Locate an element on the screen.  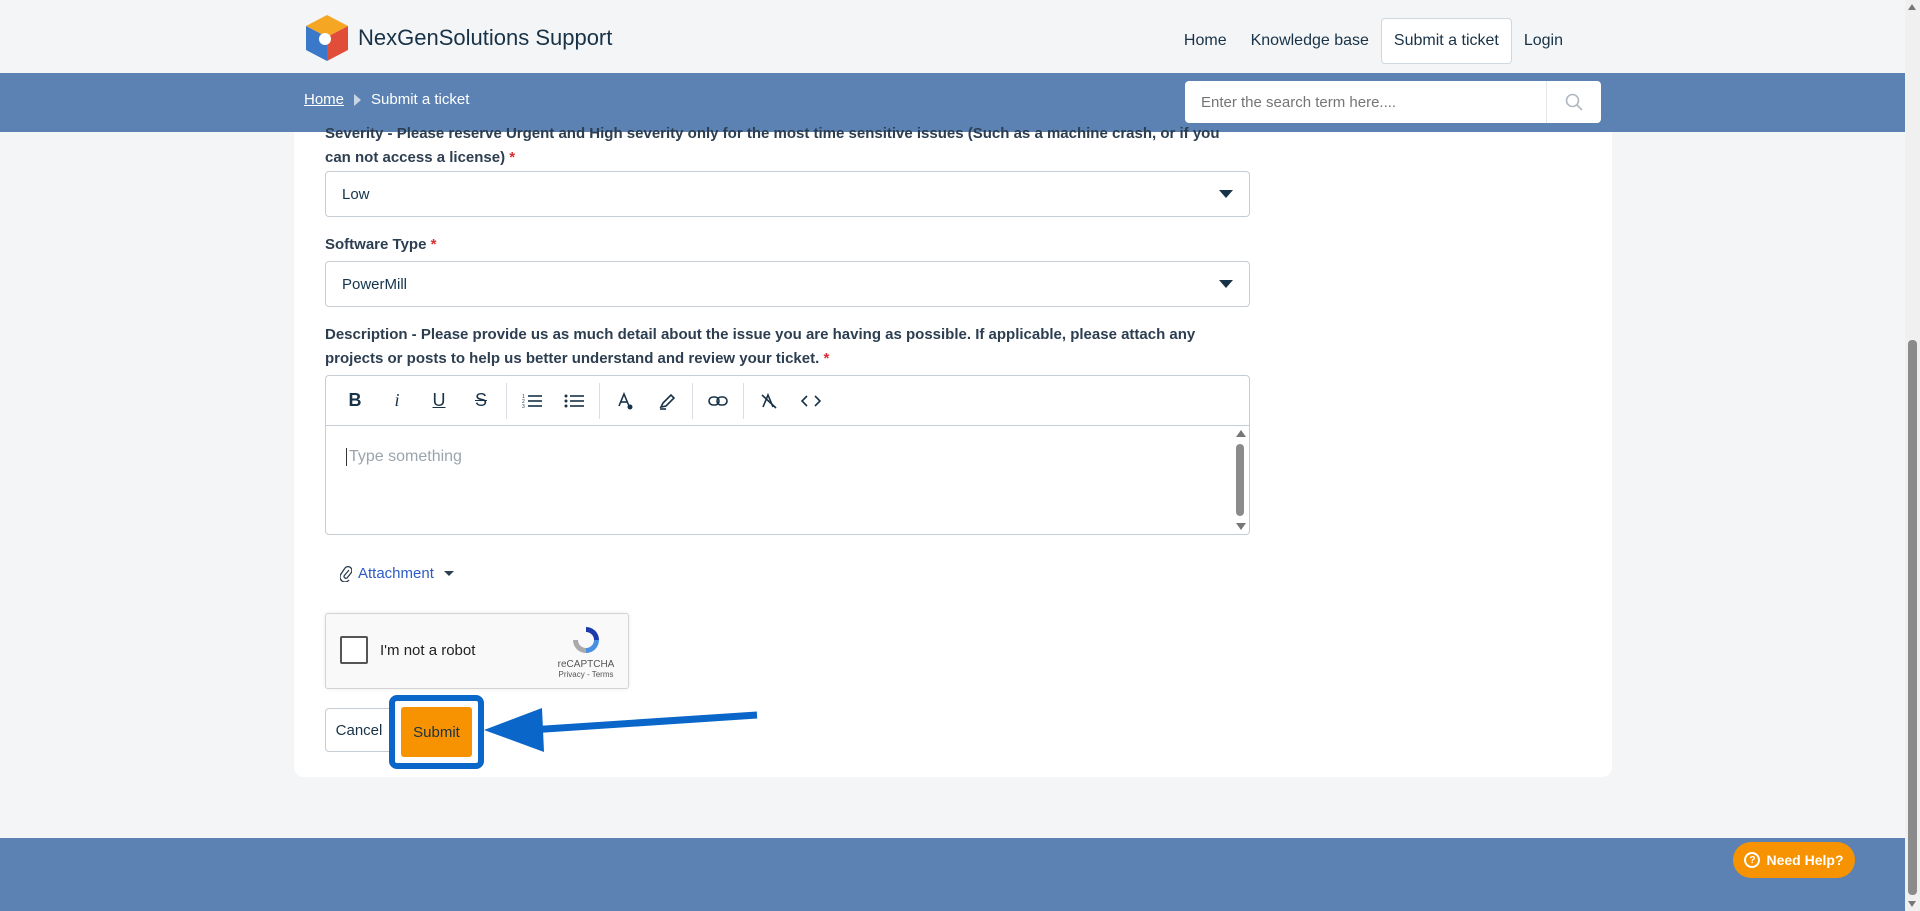
breadcrumb-current: Submit a ticket is located at coordinates (420, 99).